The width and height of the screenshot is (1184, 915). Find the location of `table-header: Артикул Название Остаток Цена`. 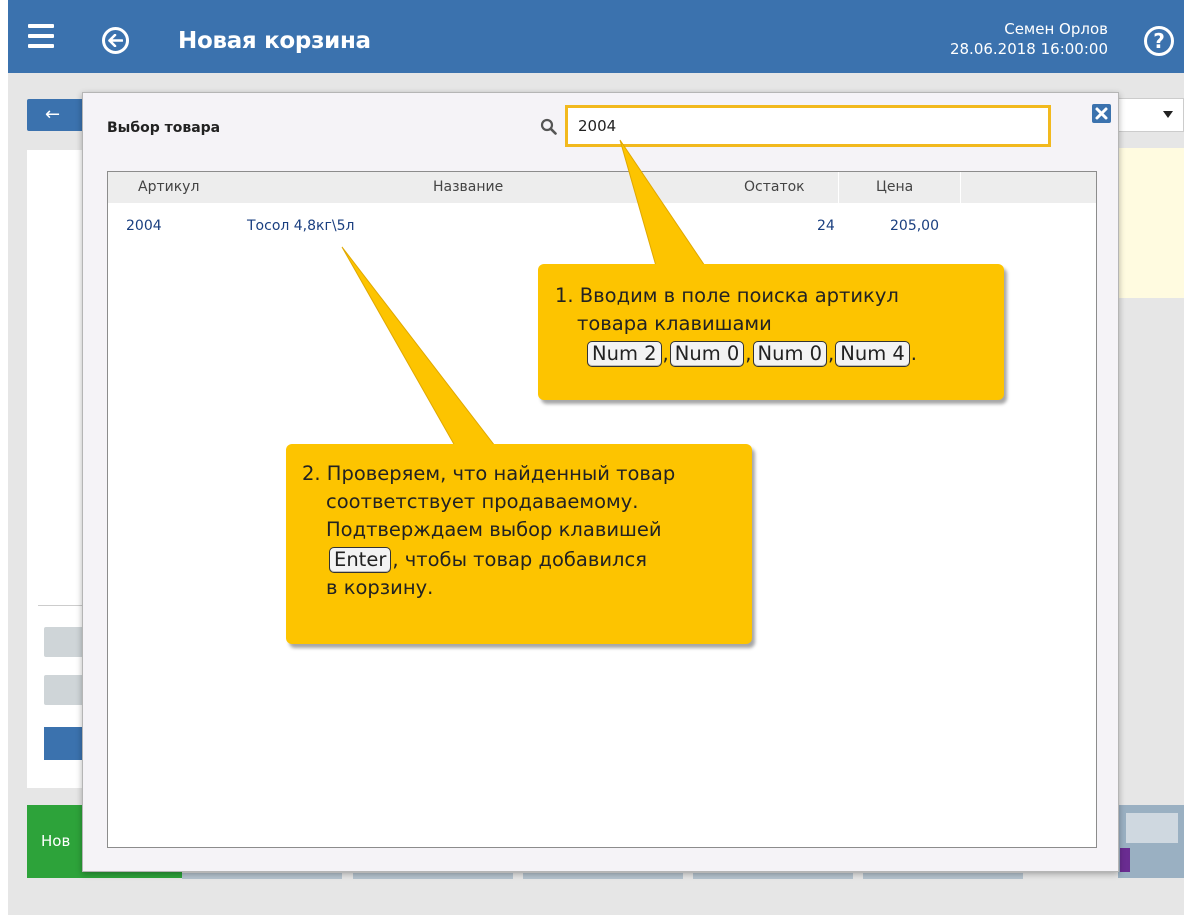

table-header: Артикул Название Остаток Цена is located at coordinates (602, 187).